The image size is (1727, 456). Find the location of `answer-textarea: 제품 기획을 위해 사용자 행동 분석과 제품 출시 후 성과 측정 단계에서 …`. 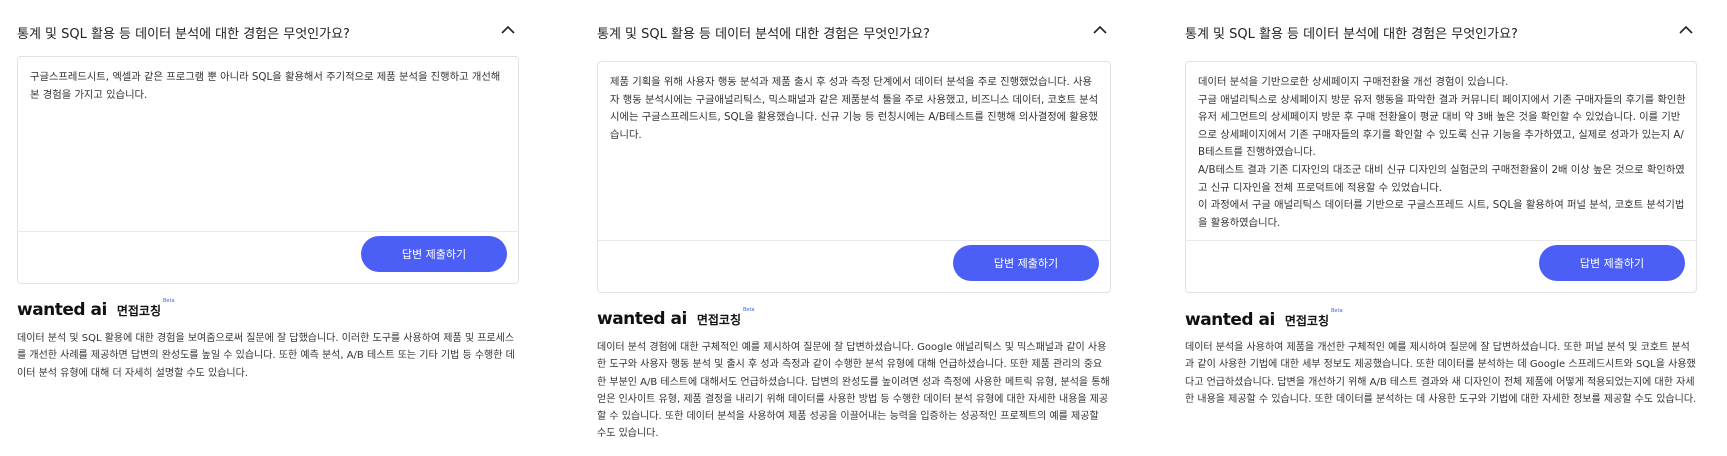

answer-textarea: 제품 기획을 위해 사용자 행동 분석과 제품 출시 후 성과 측정 단계에서 … is located at coordinates (855, 109).